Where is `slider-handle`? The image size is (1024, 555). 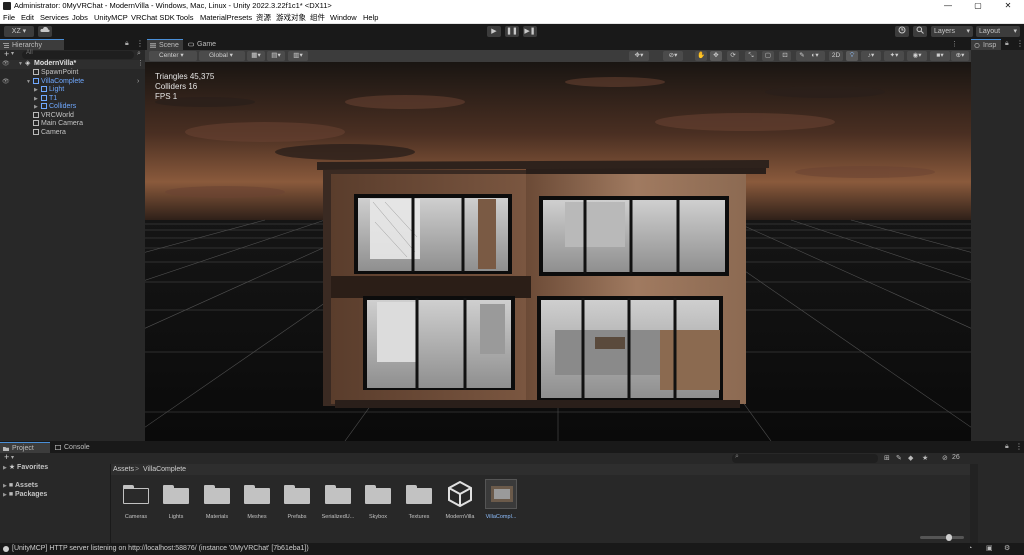 slider-handle is located at coordinates (949, 537).